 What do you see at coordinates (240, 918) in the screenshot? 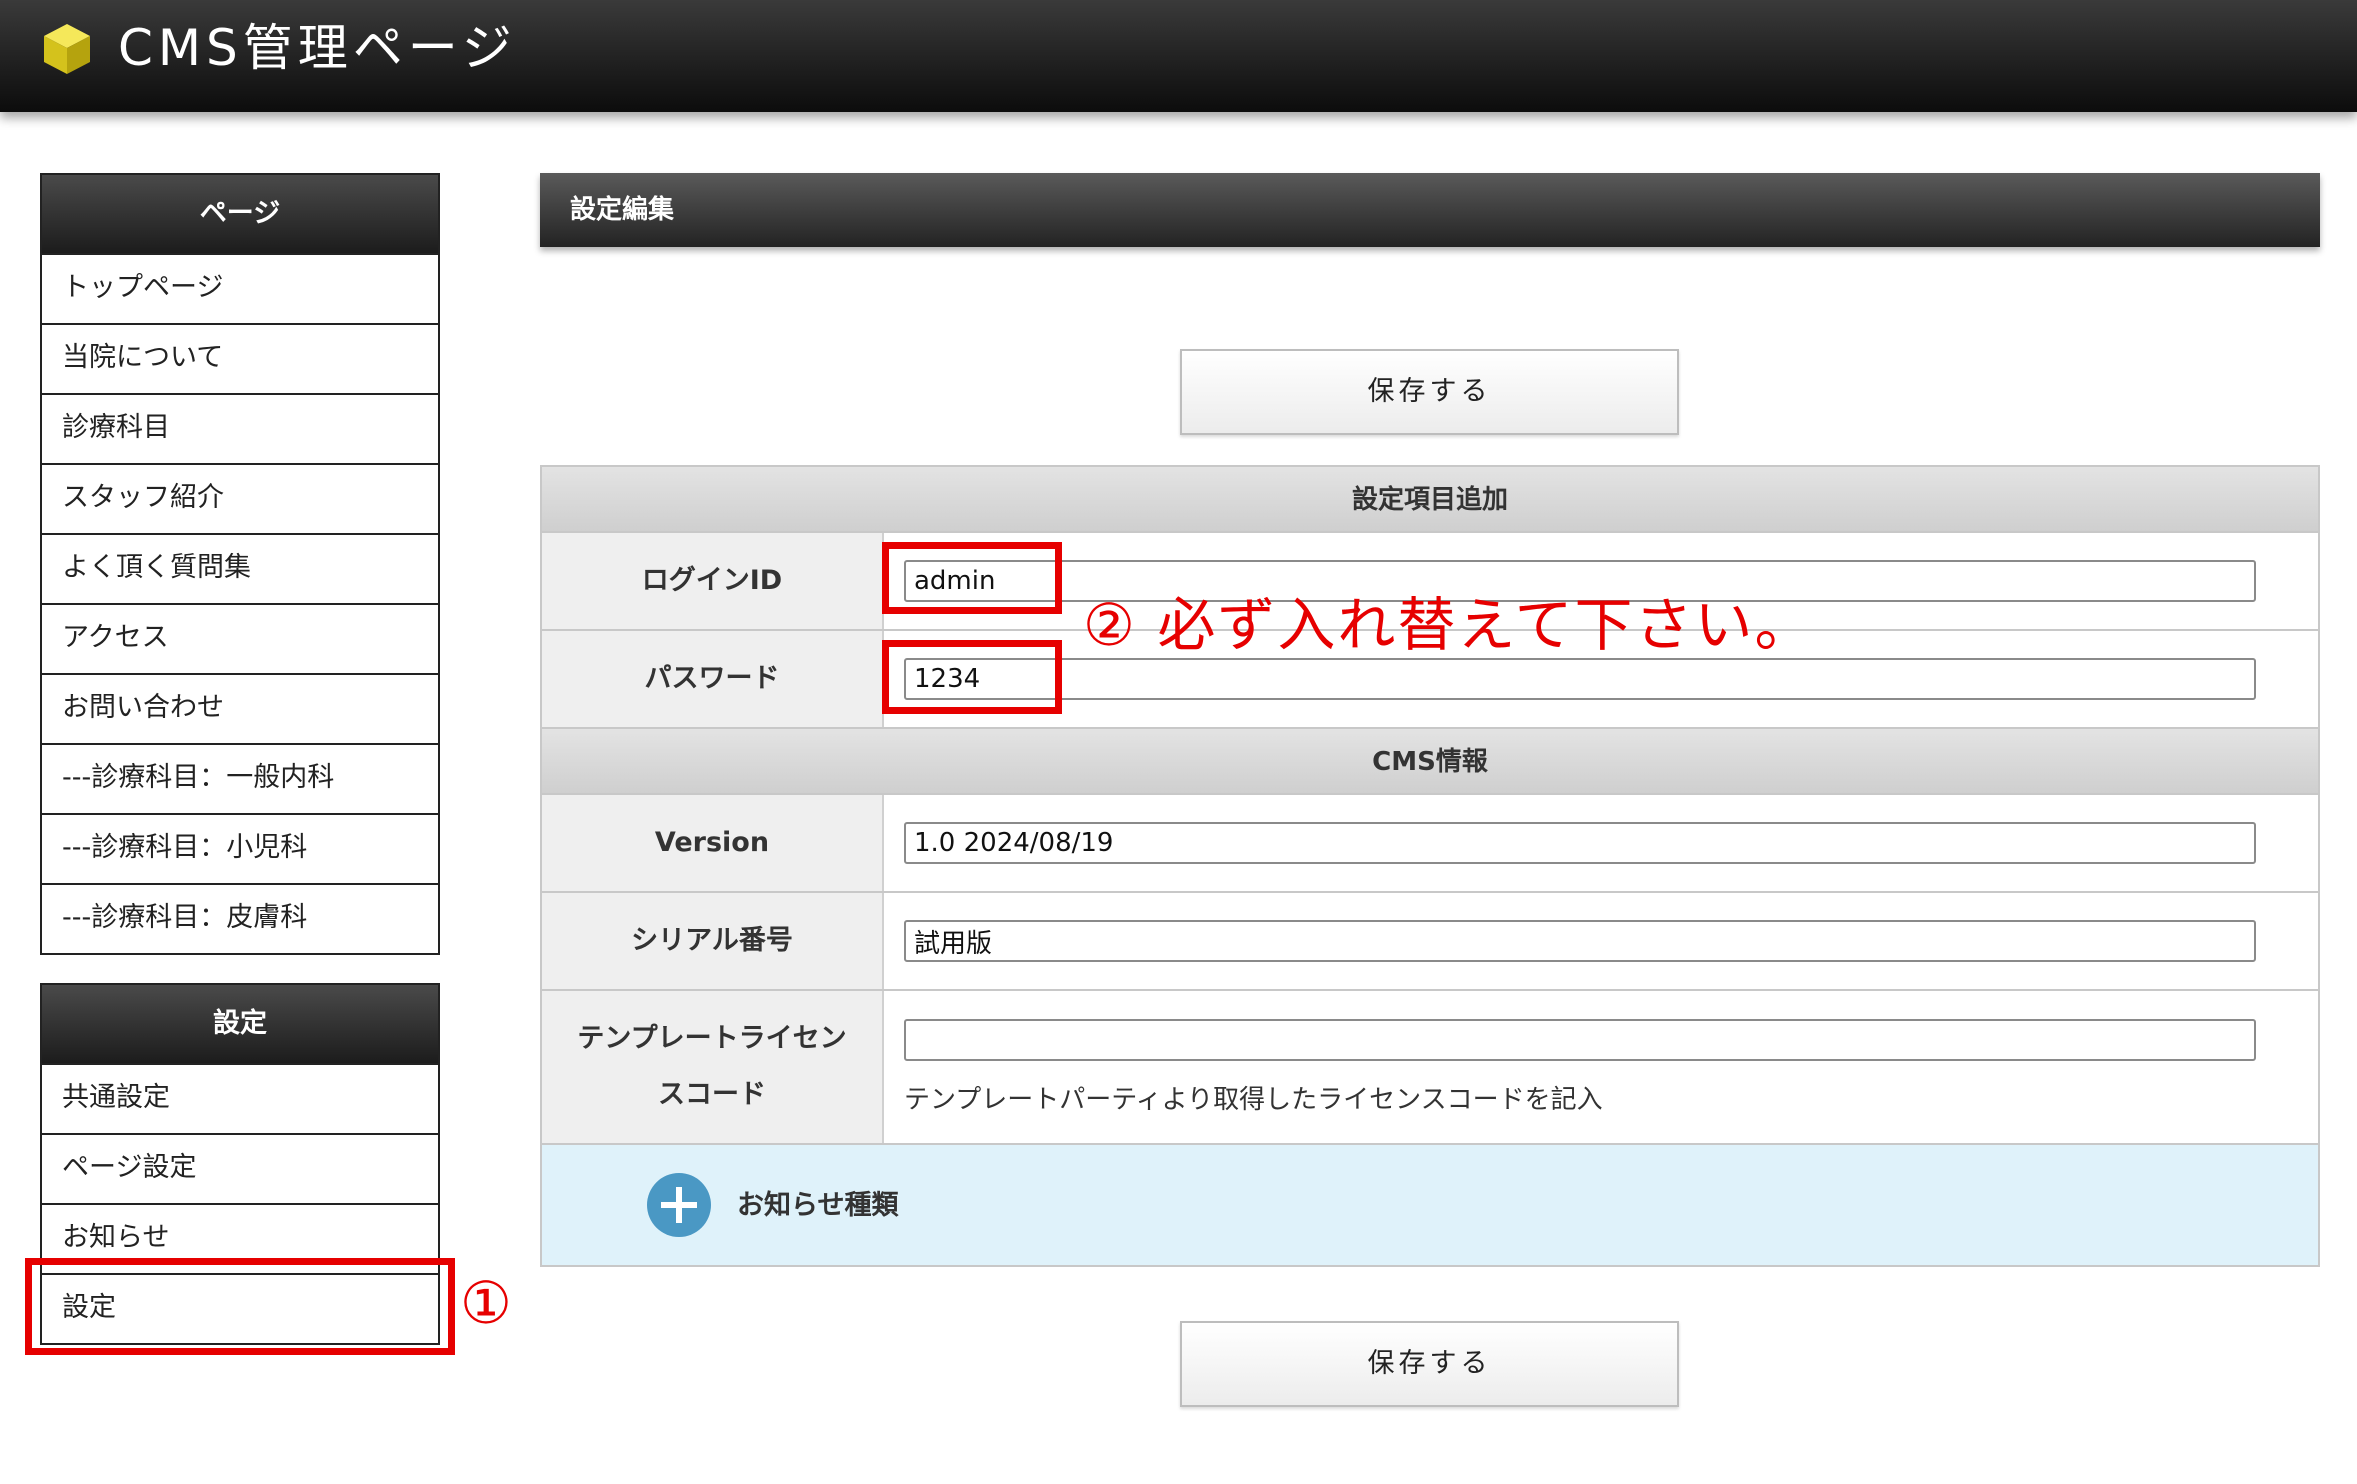
I see `sidebar-item-dermatology: ---診療科目：皮膚科` at bounding box center [240, 918].